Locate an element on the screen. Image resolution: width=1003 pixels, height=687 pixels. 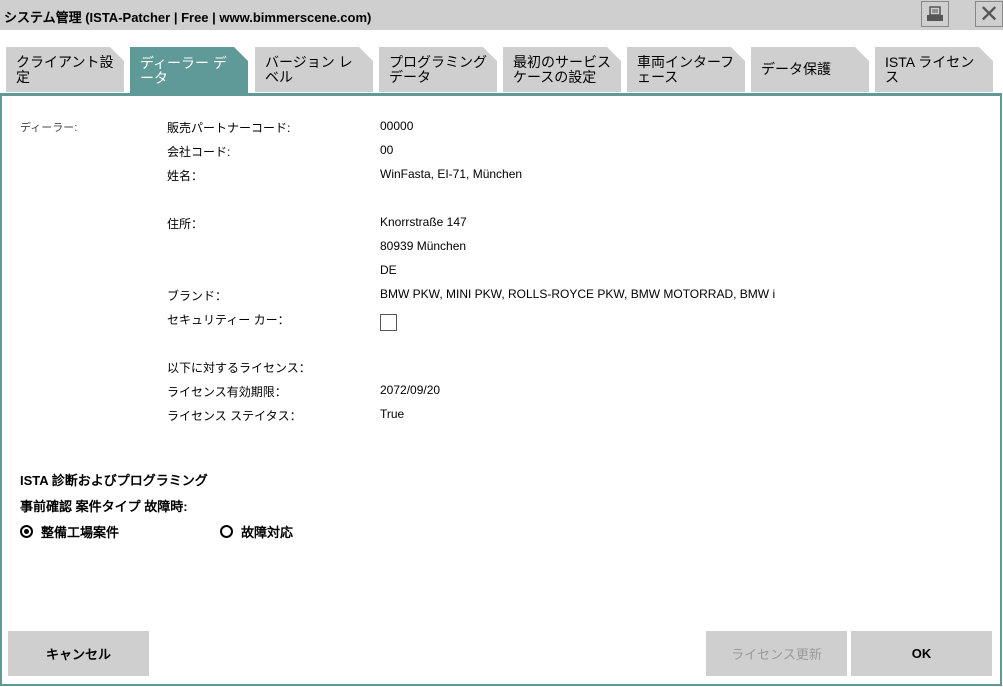
field-value: 2072/09/20 is located at coordinates (410, 390).